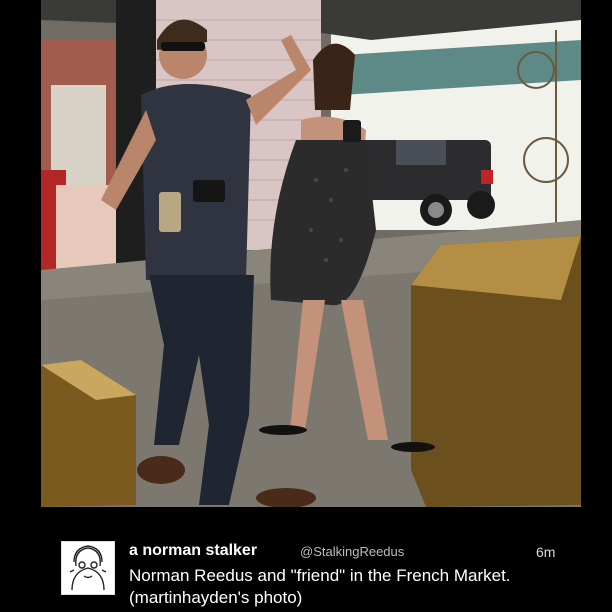 The height and width of the screenshot is (612, 612). What do you see at coordinates (546, 552) in the screenshot?
I see `tweet-timestamp: 6m` at bounding box center [546, 552].